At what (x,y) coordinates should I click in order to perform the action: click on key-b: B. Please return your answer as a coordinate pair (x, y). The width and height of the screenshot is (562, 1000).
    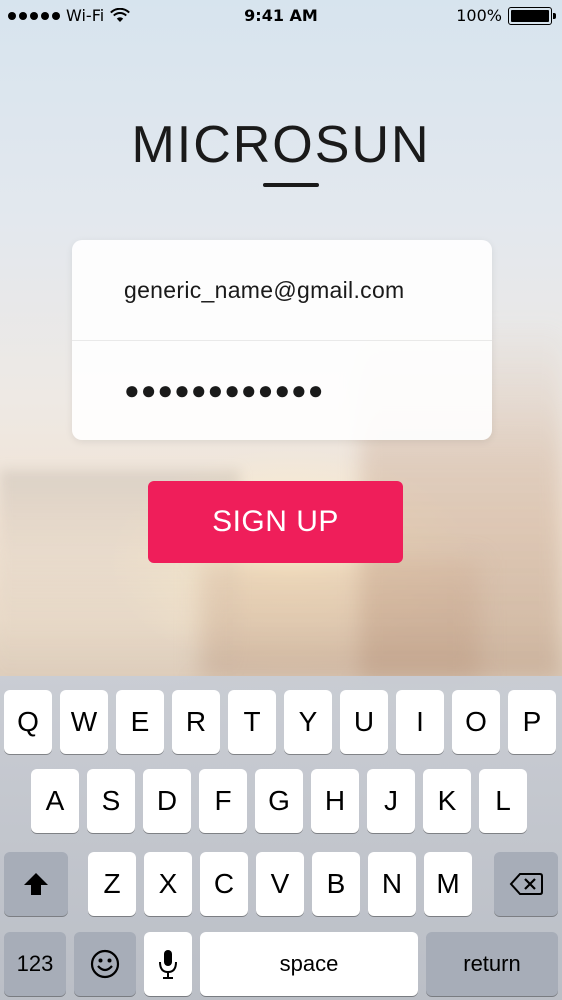
    Looking at the image, I should click on (336, 884).